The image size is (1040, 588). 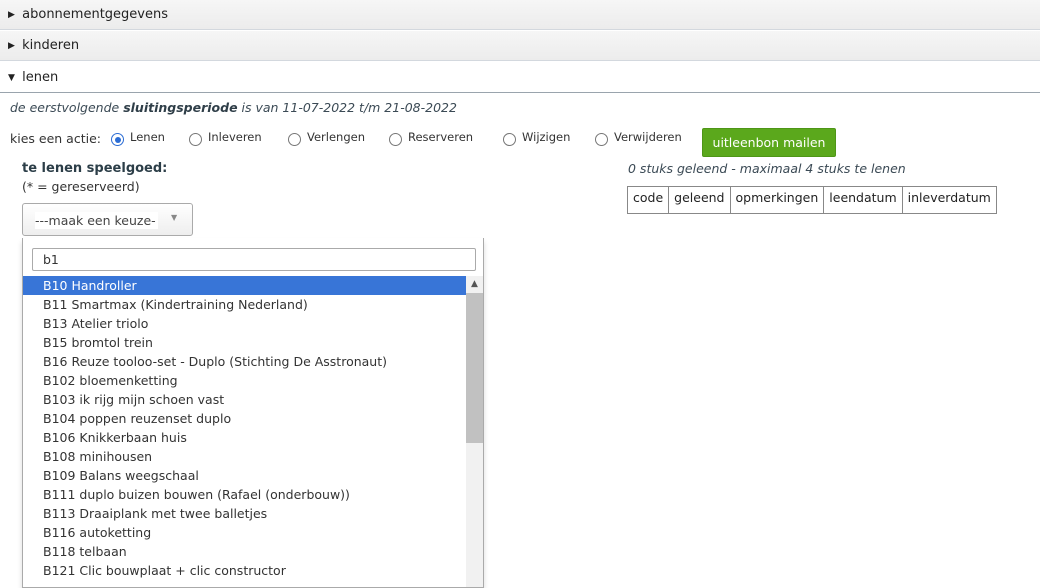 I want to click on toy-option: B11 Smartmax (Kindertraining Nederland), so click(x=244, y=304).